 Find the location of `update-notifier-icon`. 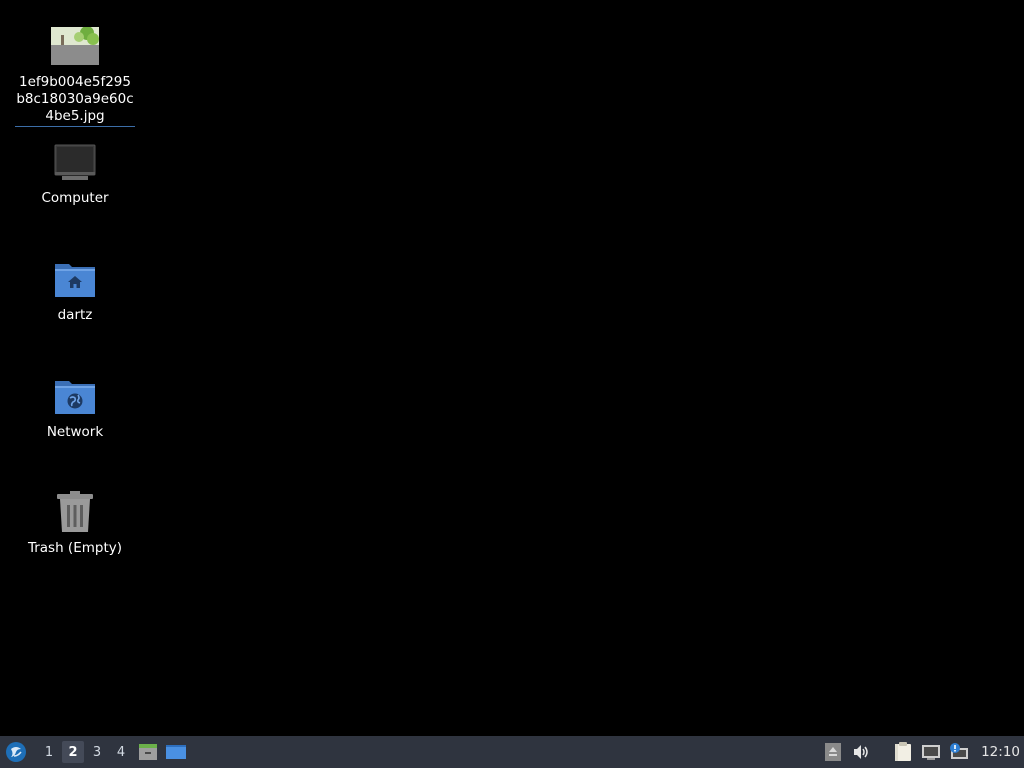

update-notifier-icon is located at coordinates (959, 752).